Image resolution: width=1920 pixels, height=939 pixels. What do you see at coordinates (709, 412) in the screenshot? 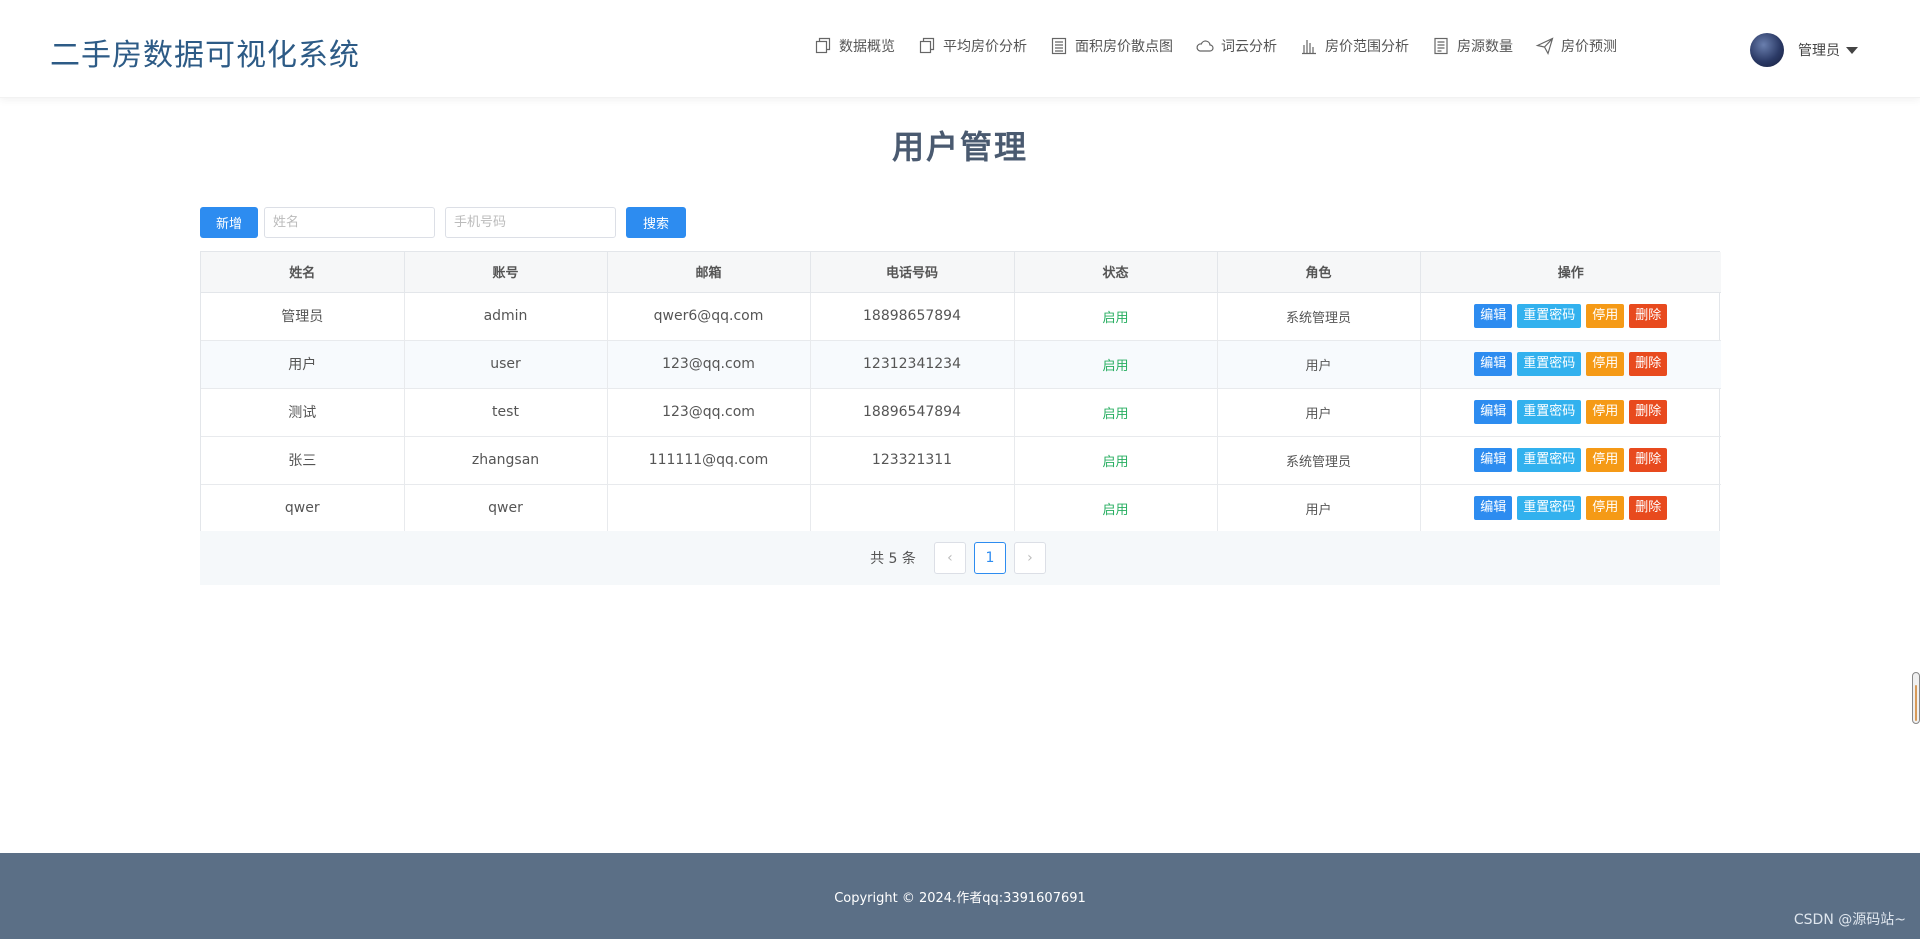
I see `cell-email: 123@qq.com` at bounding box center [709, 412].